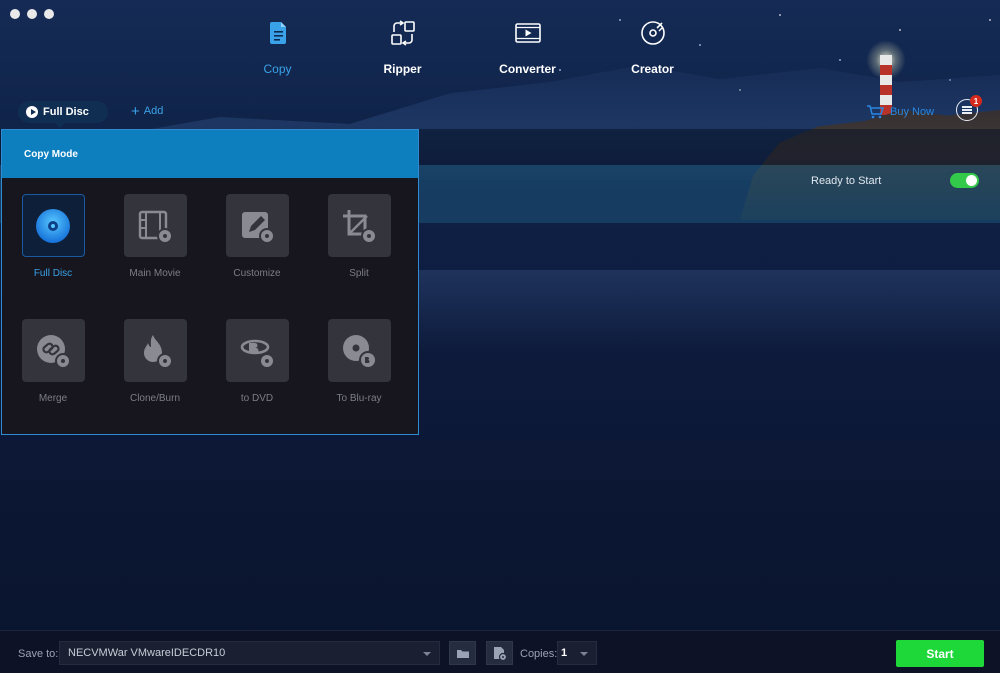  Describe the element at coordinates (257, 398) in the screenshot. I see `mode-label: to DVD` at that location.